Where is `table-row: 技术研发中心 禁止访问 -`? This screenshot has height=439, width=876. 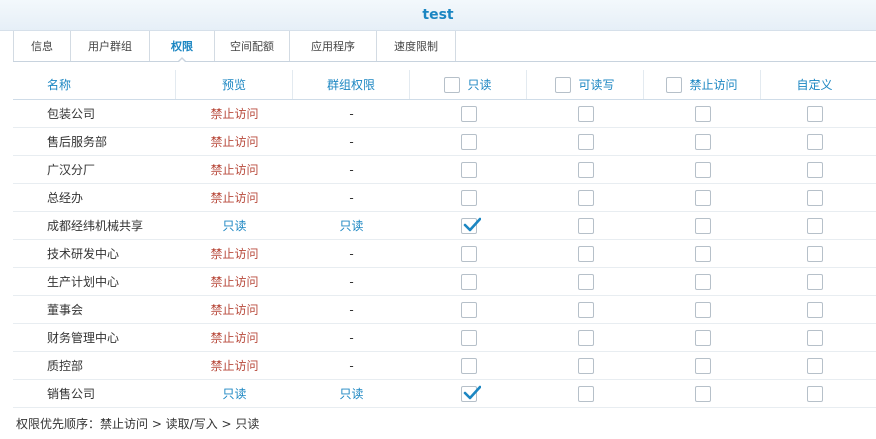
table-row: 技术研发中心 禁止访问 - is located at coordinates (444, 254).